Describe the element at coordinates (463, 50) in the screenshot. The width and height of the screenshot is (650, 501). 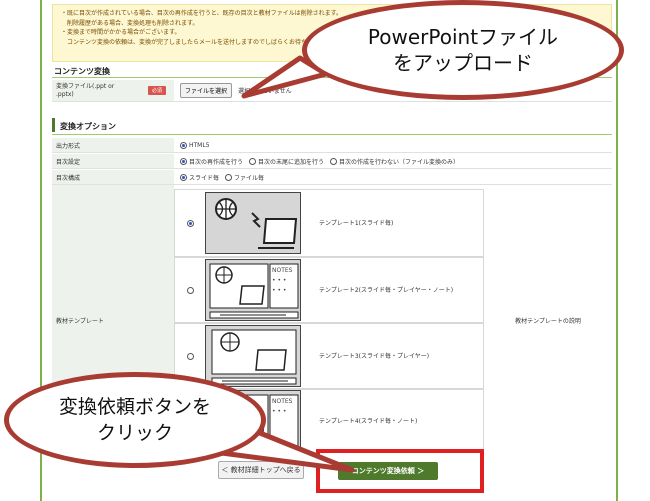
I see `upload-callout: PowerPointファイル をアップロード` at that location.